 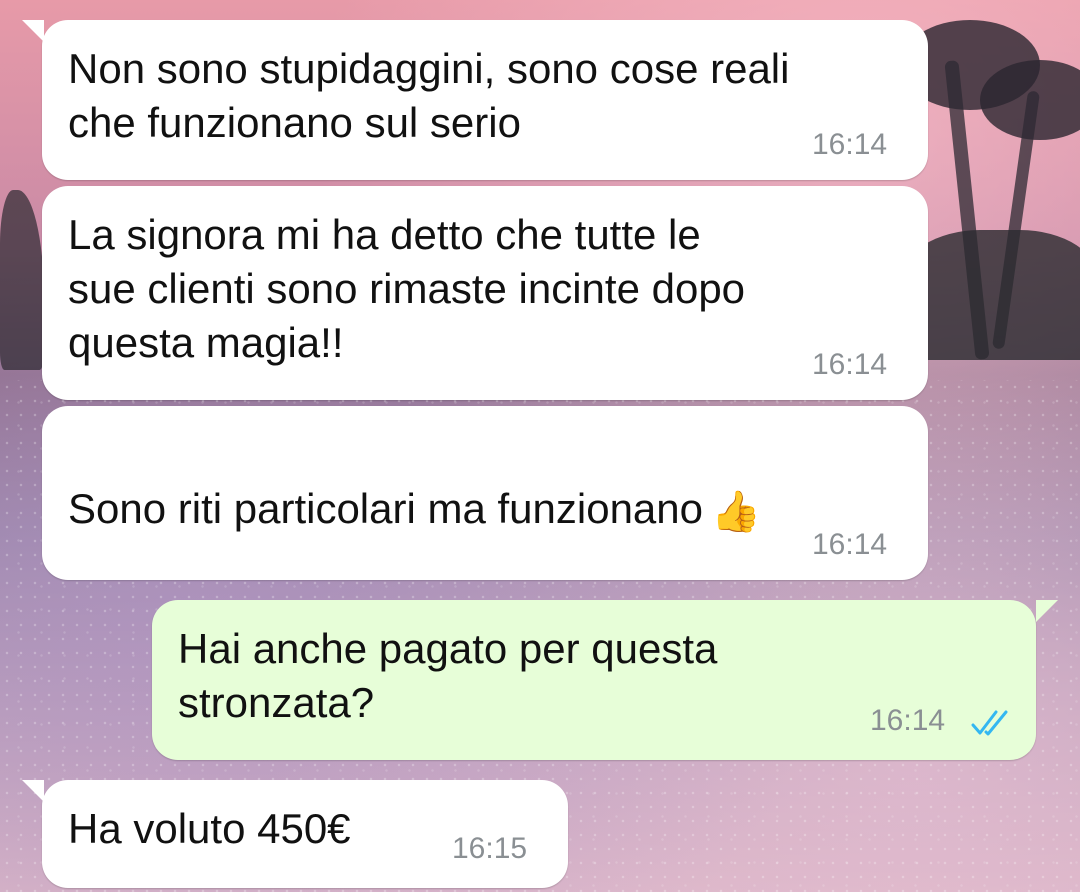 I want to click on message-timestamp: 16:15, so click(x=490, y=848).